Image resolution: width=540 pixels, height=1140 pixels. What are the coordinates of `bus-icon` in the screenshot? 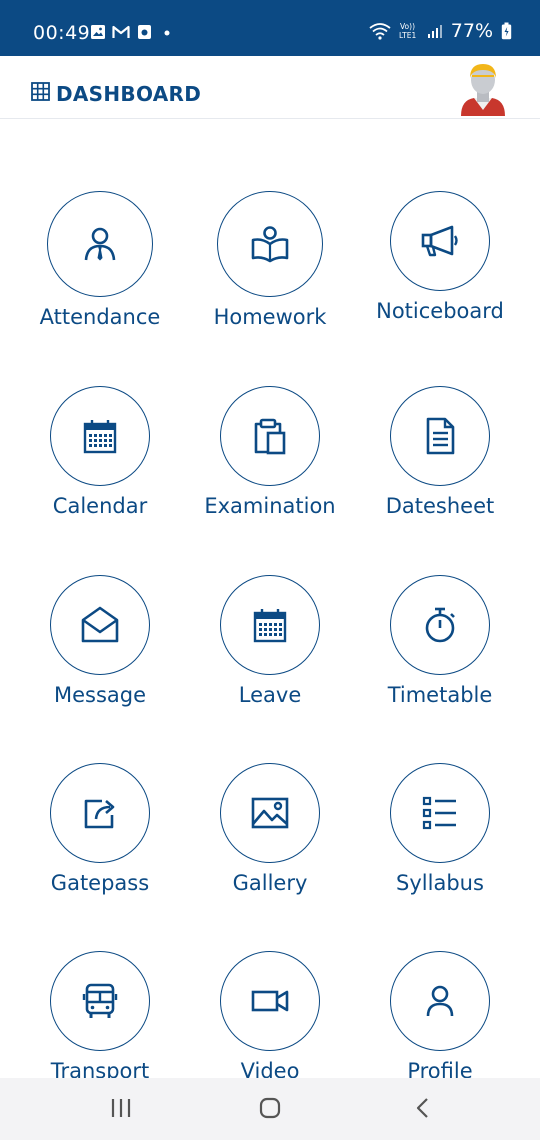 It's located at (100, 1000).